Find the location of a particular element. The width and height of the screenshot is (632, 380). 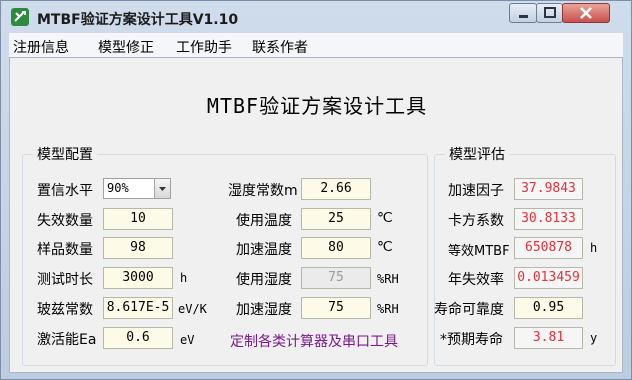

test-time-input: 3000 is located at coordinates (138, 278).